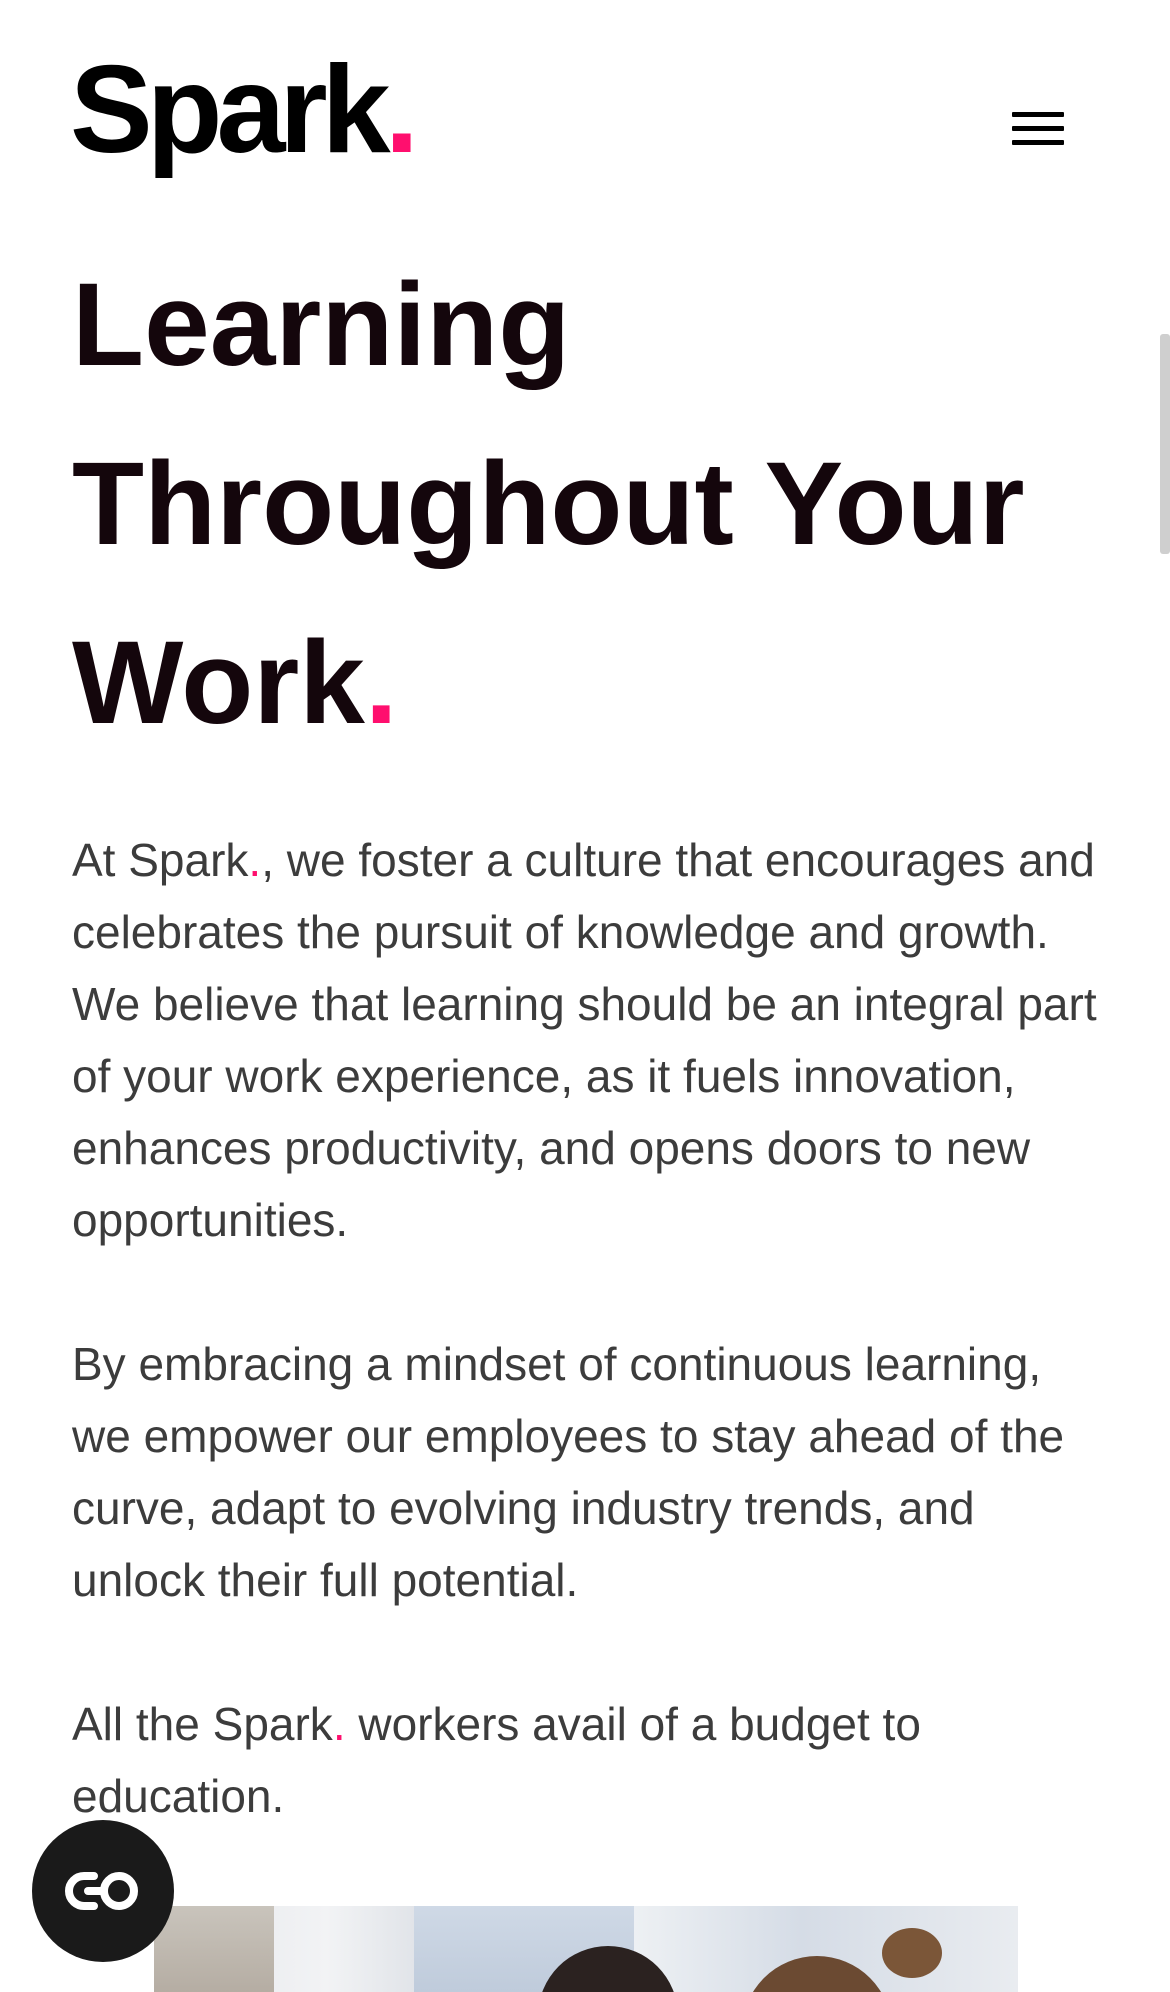 The image size is (1170, 1992). Describe the element at coordinates (817, 1974) in the screenshot. I see `photo-person-woman` at that location.